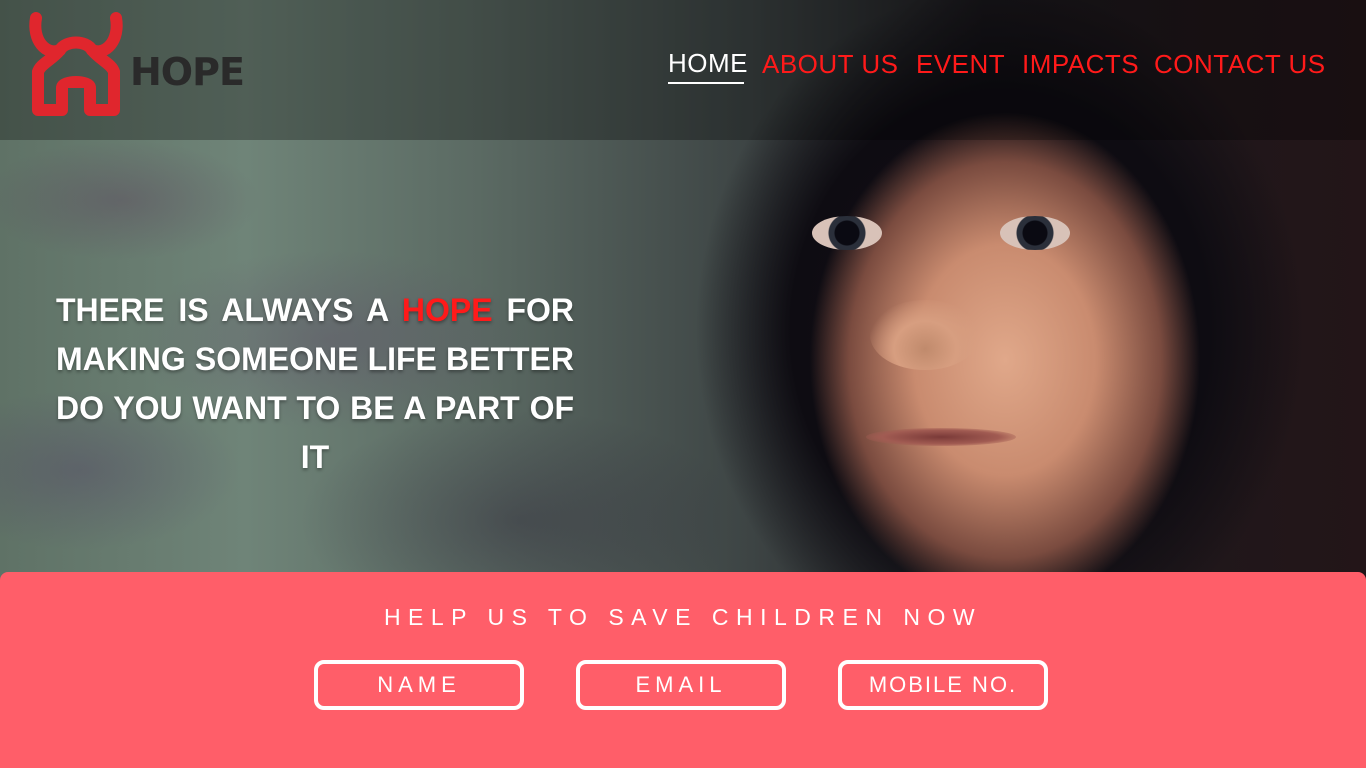 The height and width of the screenshot is (768, 1366). I want to click on nav-home: HOME, so click(708, 66).